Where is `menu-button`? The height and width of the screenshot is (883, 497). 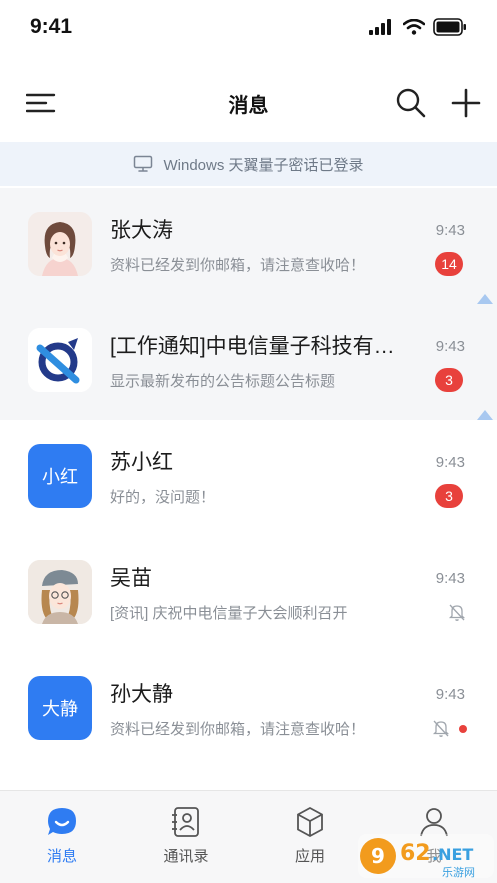
menu-button is located at coordinates (40, 103).